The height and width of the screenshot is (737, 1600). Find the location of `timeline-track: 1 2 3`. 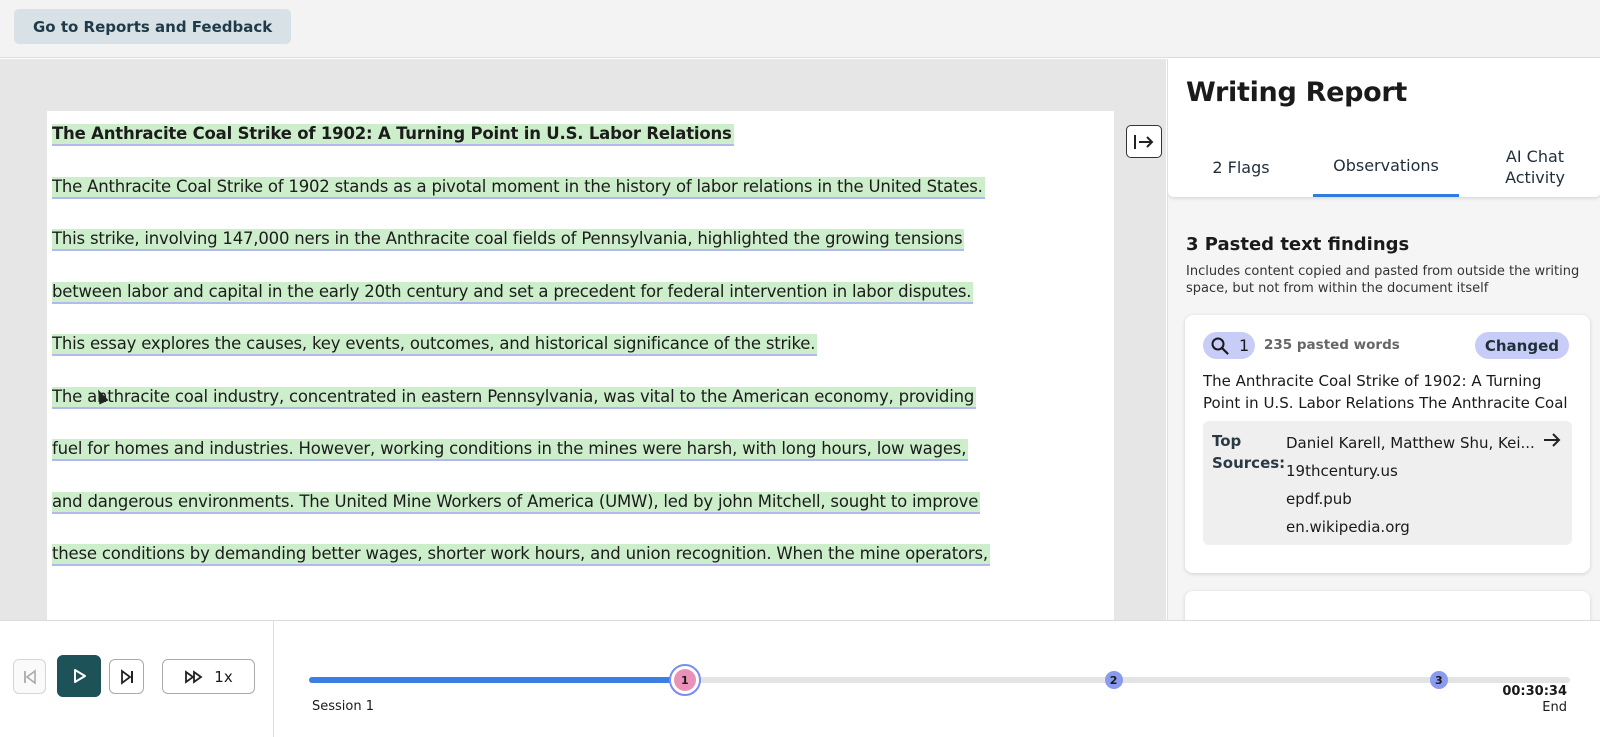

timeline-track: 1 2 3 is located at coordinates (939, 680).